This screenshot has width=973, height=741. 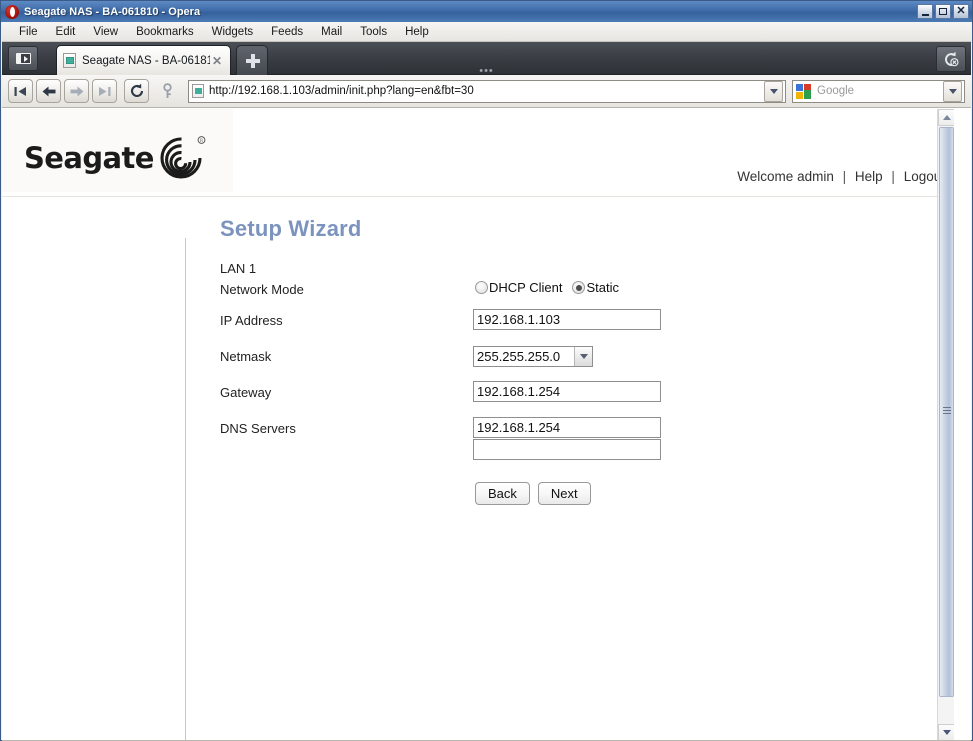 I want to click on menu-item-edit: Edit, so click(x=66, y=32).